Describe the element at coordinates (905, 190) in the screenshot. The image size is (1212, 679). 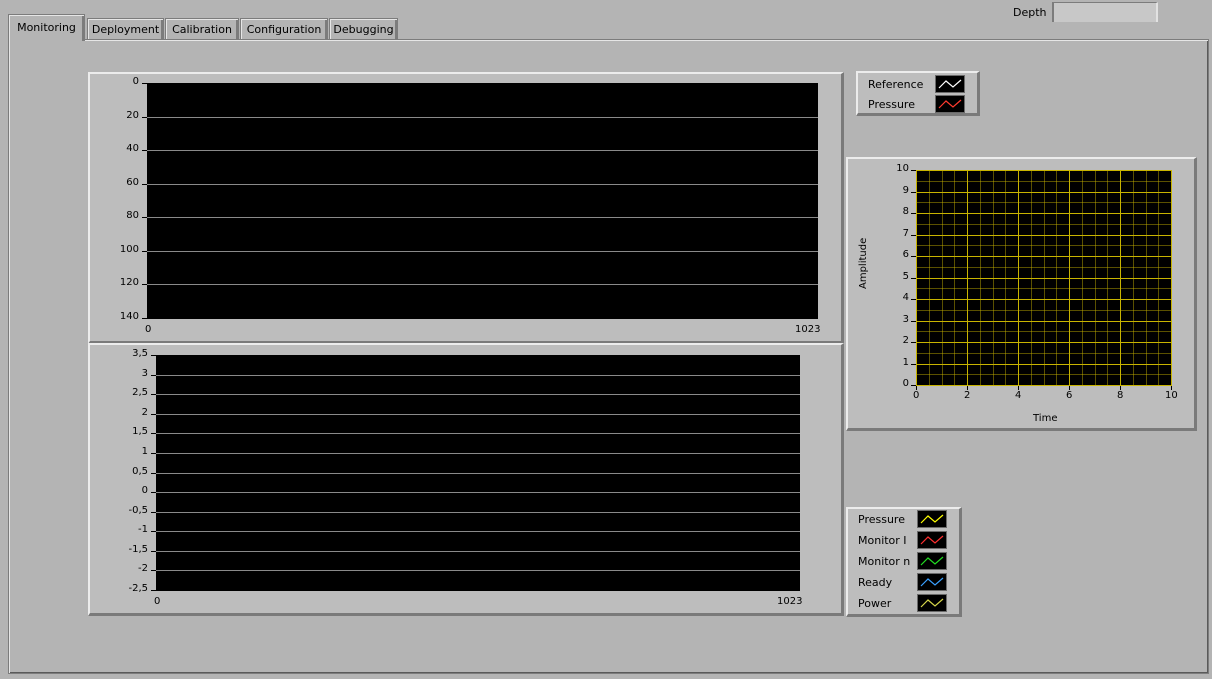
I see `y-tick-label: 9` at that location.